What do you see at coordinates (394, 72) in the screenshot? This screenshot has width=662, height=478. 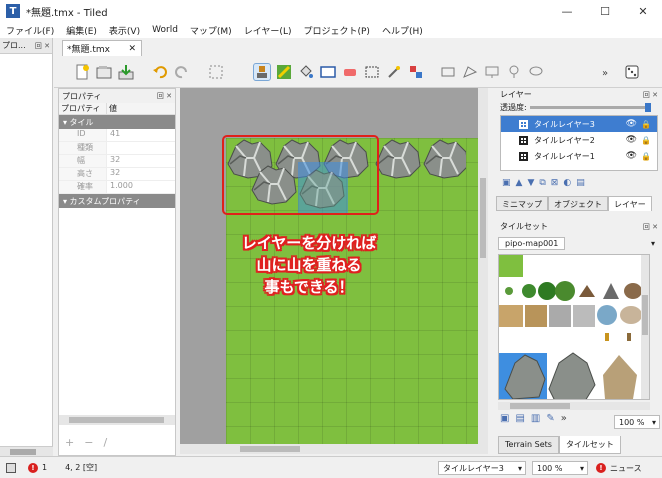 I see `magic-wand-icon` at bounding box center [394, 72].